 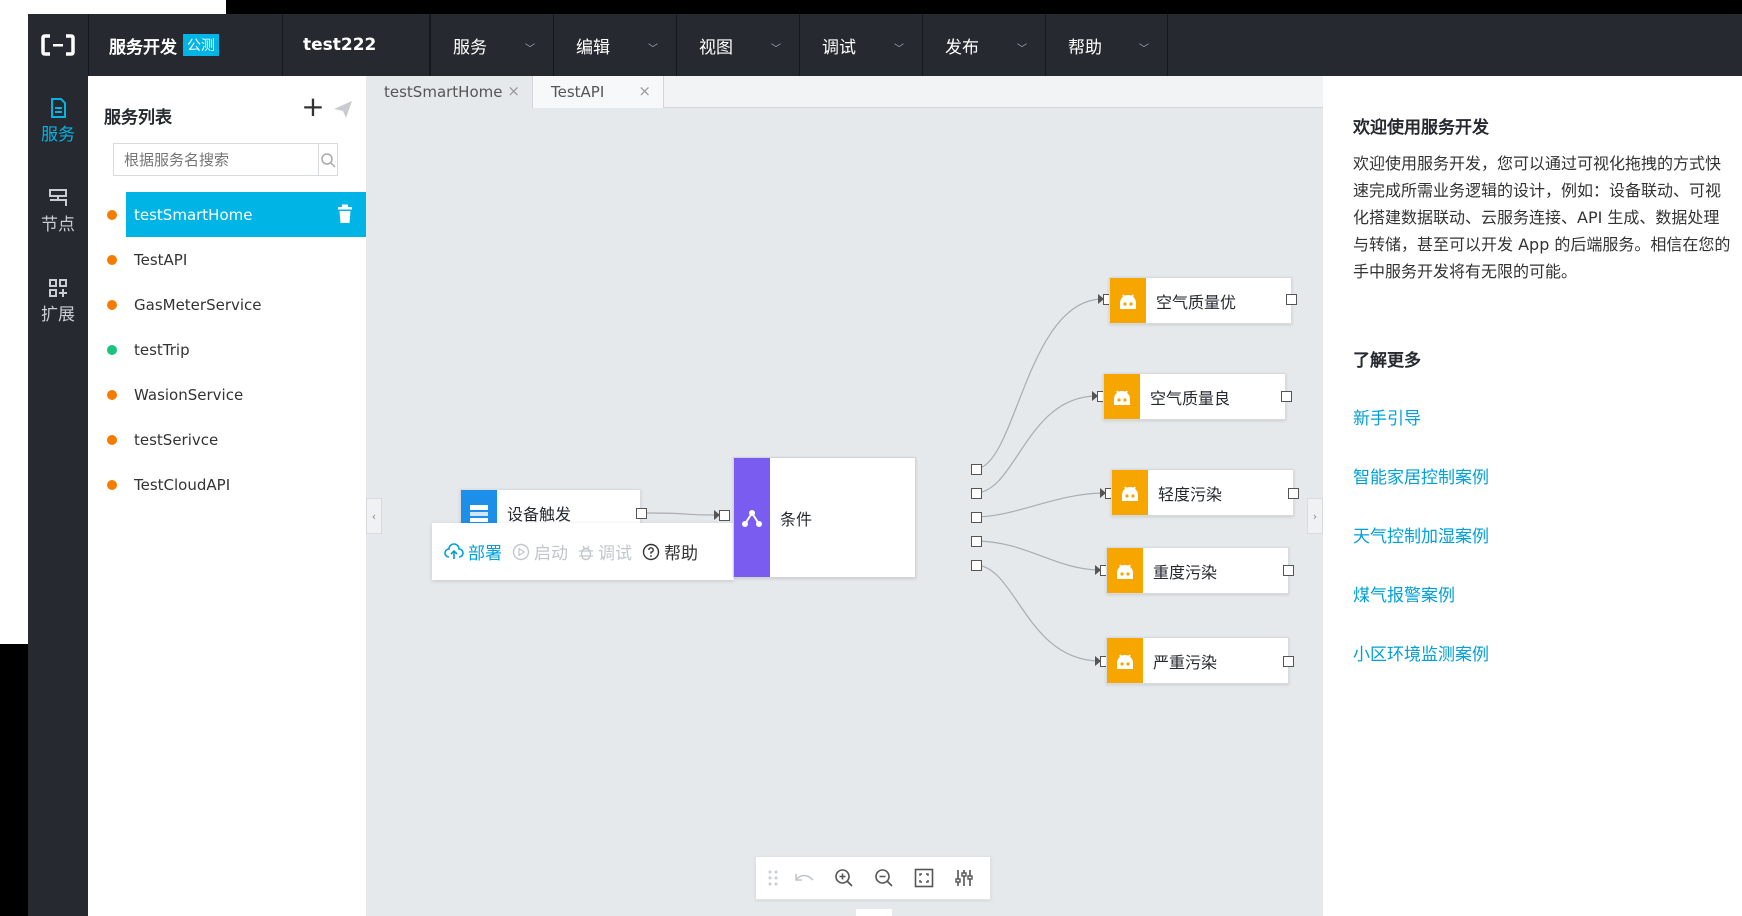 What do you see at coordinates (356, 45) in the screenshot?
I see `project-name: test222` at bounding box center [356, 45].